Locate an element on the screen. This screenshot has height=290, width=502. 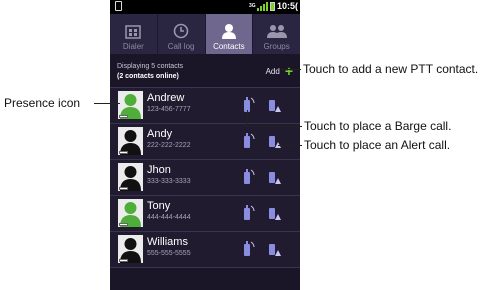
contact-phone: 123-456-7777 is located at coordinates (169, 109).